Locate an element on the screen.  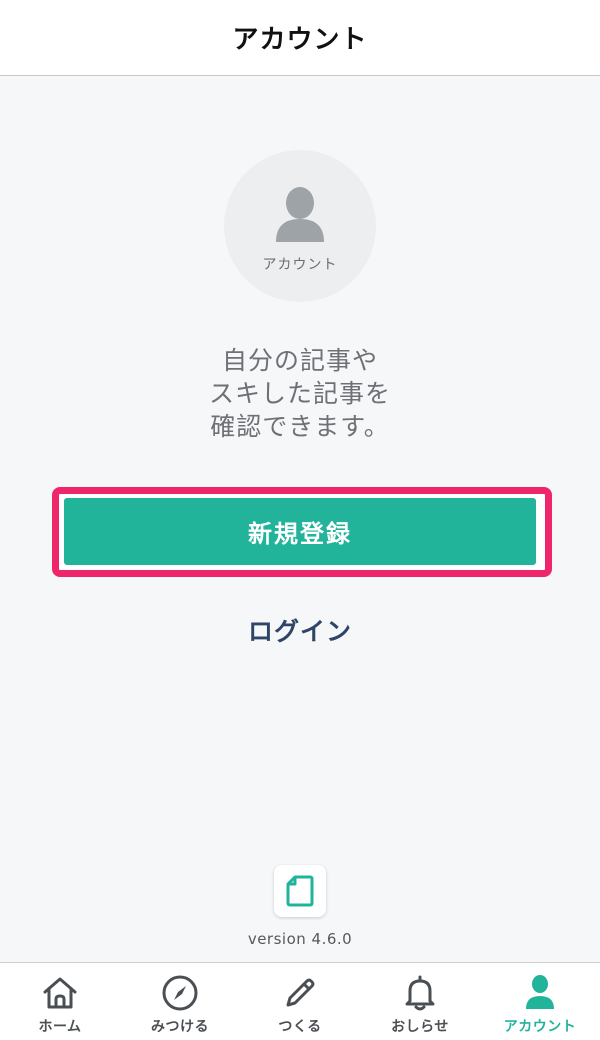
signup-button: 新規登録 is located at coordinates (300, 531).